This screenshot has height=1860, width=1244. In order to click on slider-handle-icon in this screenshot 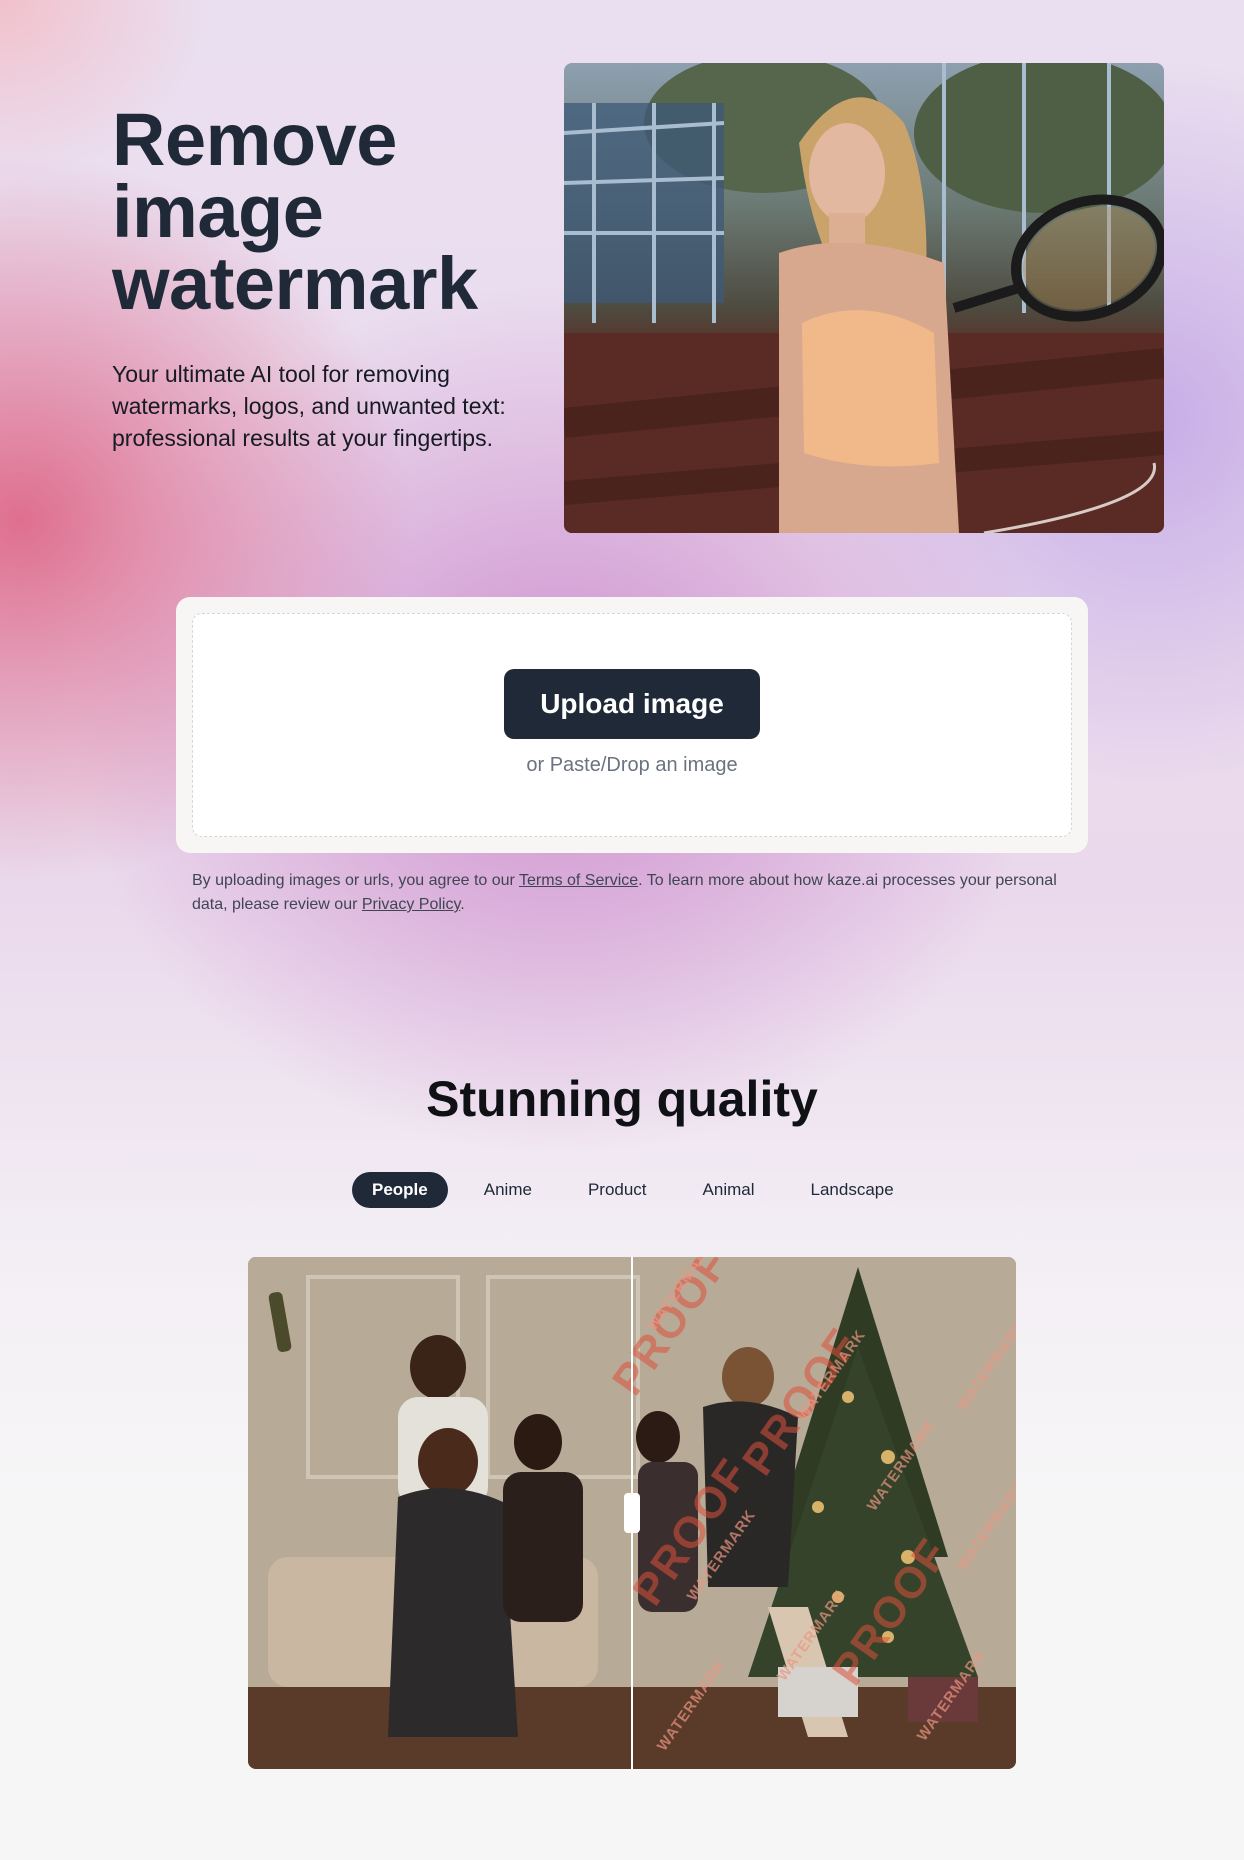, I will do `click(632, 1513)`.